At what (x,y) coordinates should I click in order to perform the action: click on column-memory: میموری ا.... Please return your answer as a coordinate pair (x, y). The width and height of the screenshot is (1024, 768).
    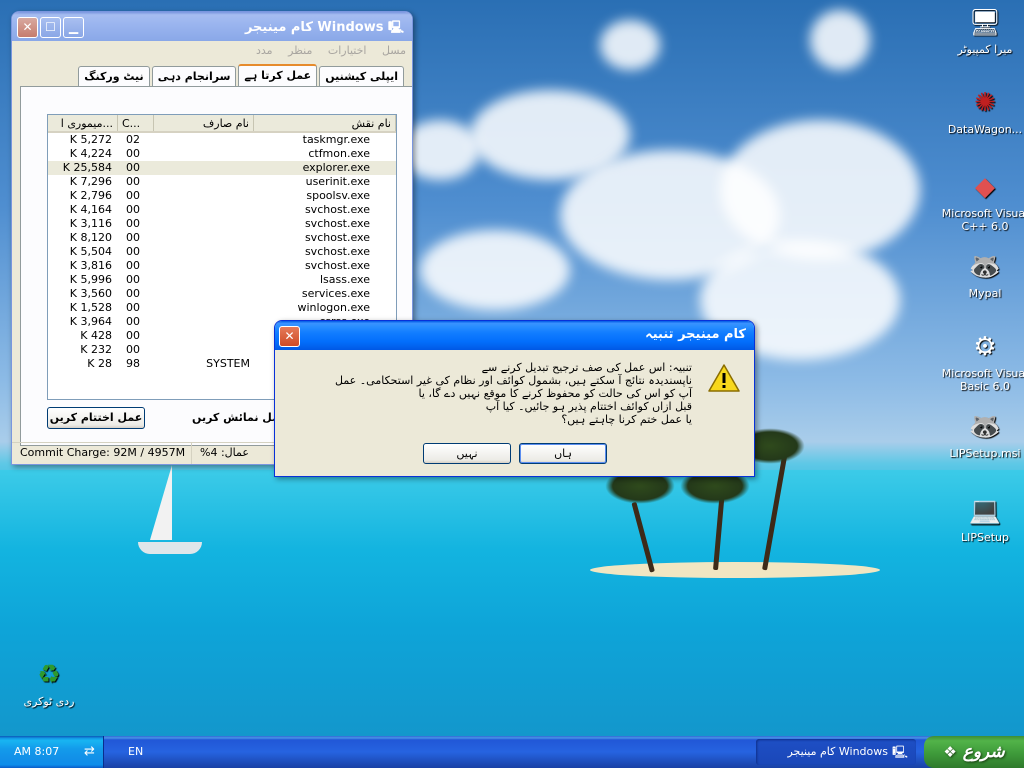
    Looking at the image, I should click on (83, 123).